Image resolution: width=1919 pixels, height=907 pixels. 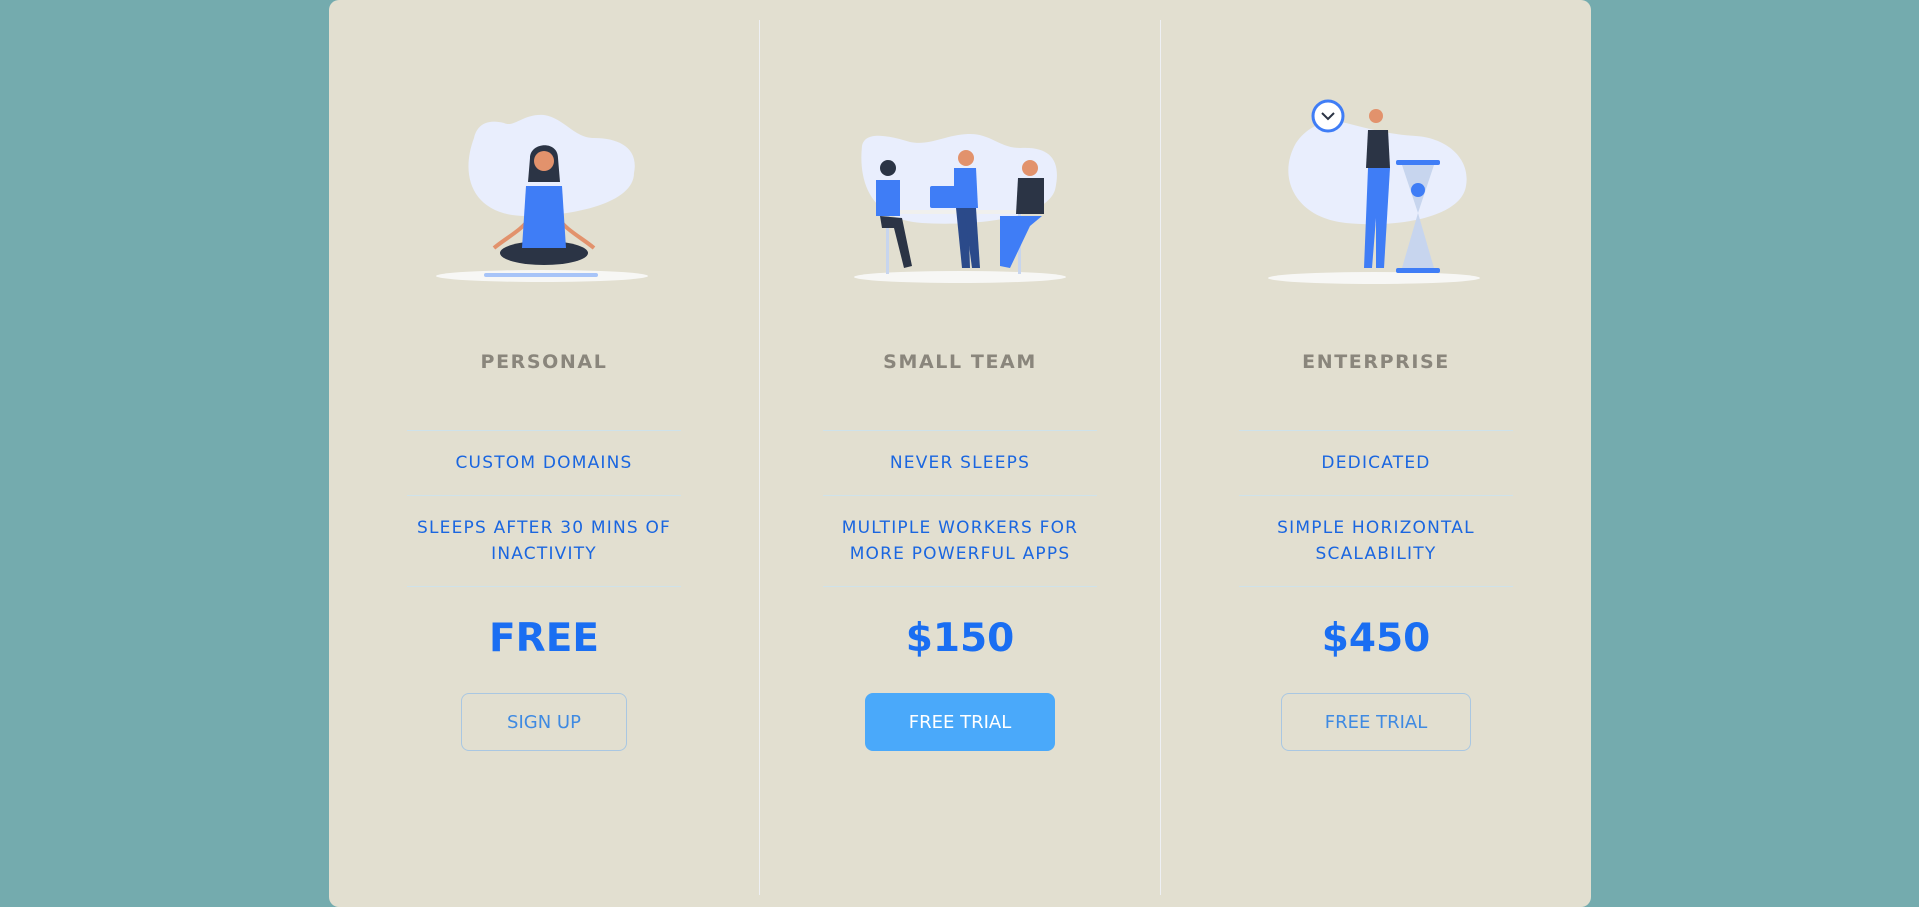 I want to click on plan-name: ENTERPRISE, so click(x=1376, y=362).